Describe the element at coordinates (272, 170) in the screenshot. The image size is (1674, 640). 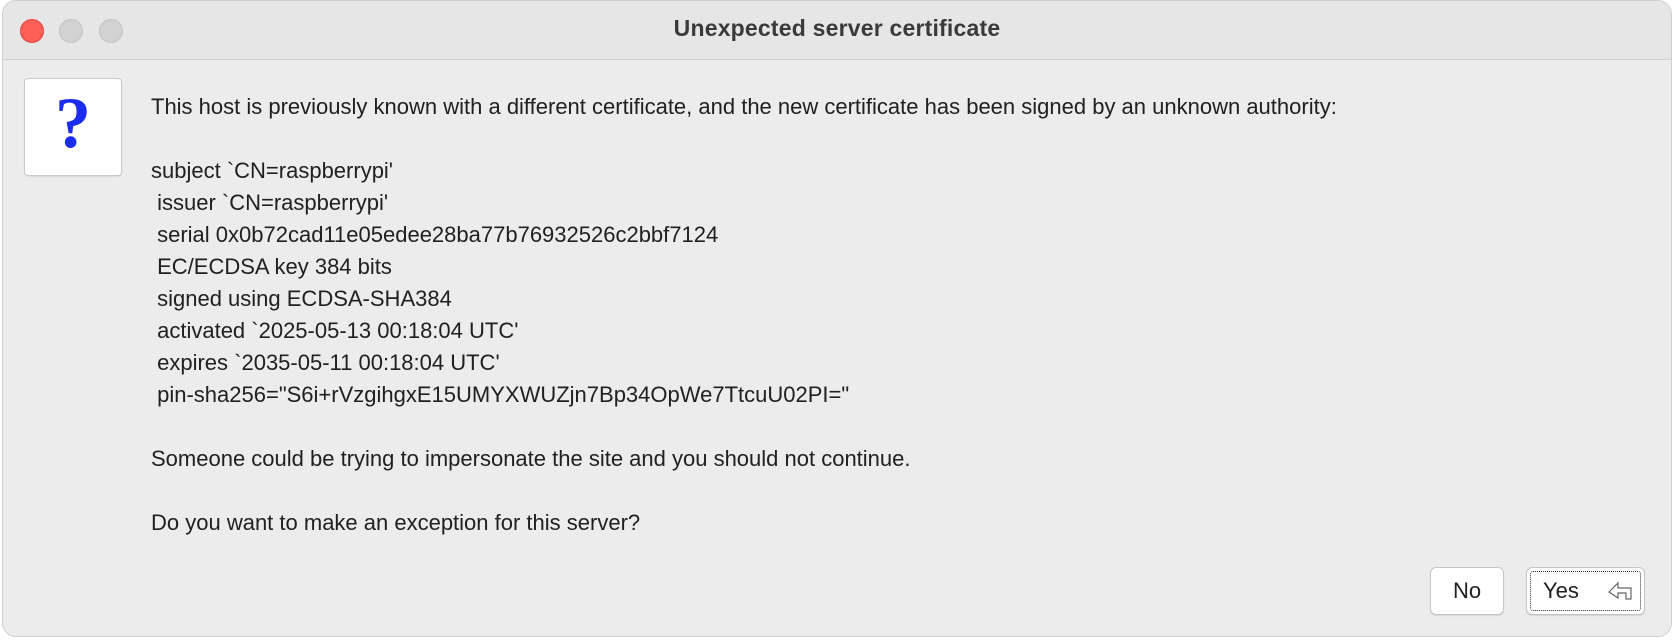
I see `cert-subject: subject `CN=raspberrypi'` at that location.